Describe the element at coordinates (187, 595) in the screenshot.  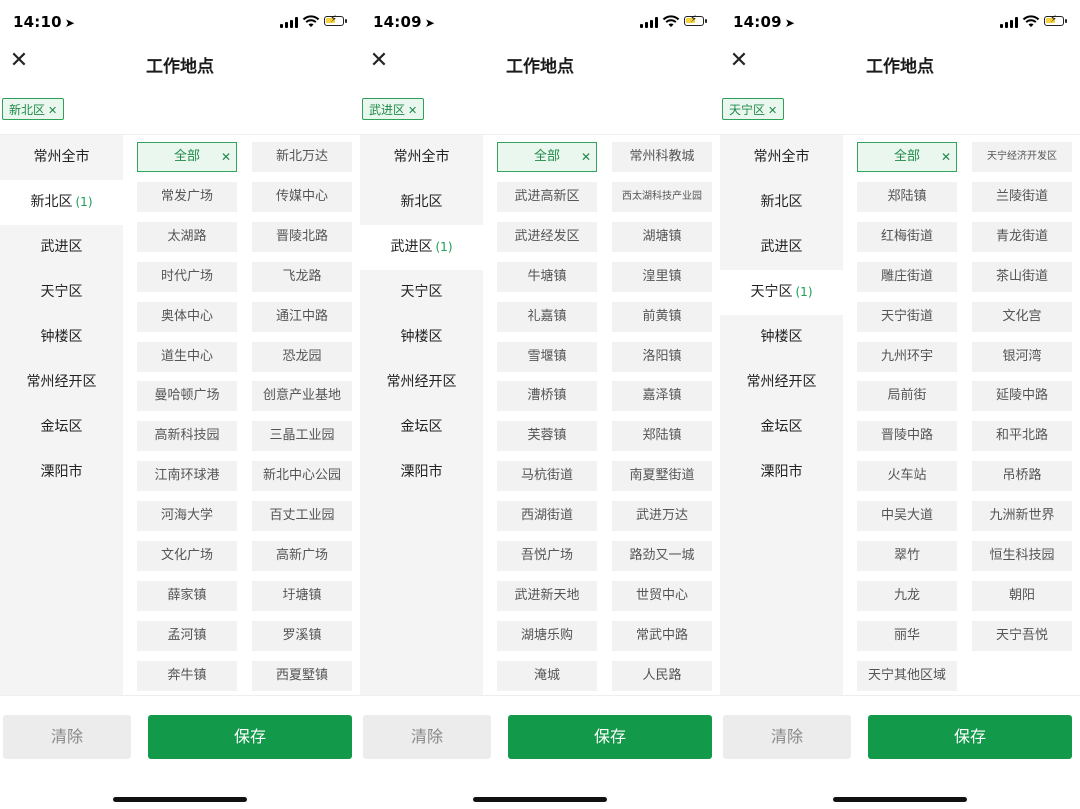
I see `area-option: 薛家镇` at that location.